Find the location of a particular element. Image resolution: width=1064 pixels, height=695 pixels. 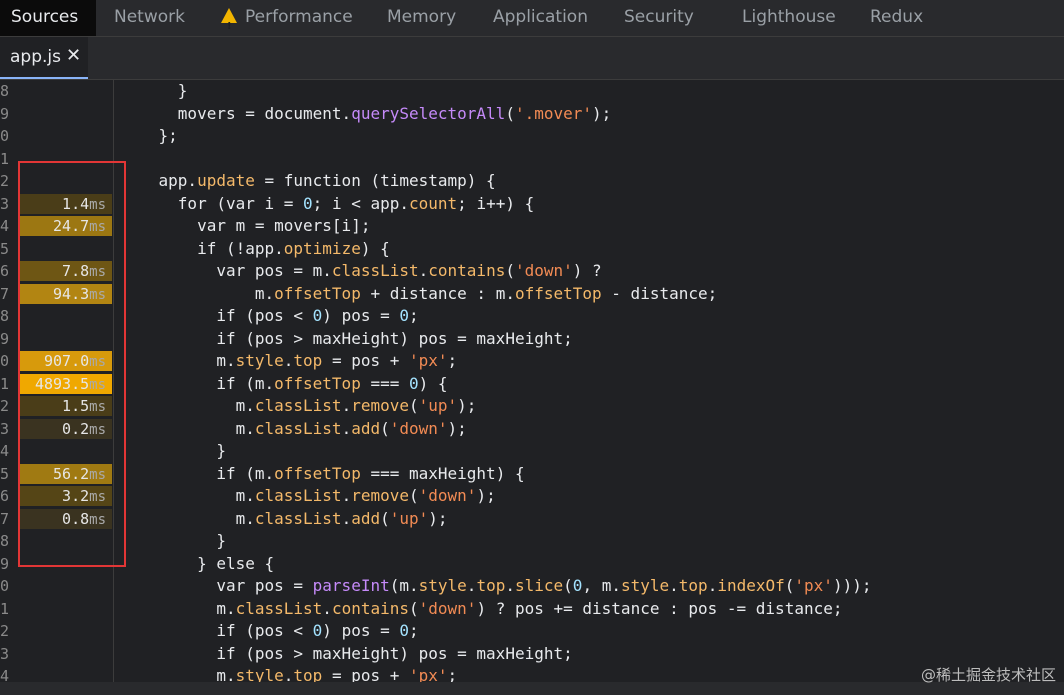

line-timing: 0.8ms is located at coordinates (65, 518).